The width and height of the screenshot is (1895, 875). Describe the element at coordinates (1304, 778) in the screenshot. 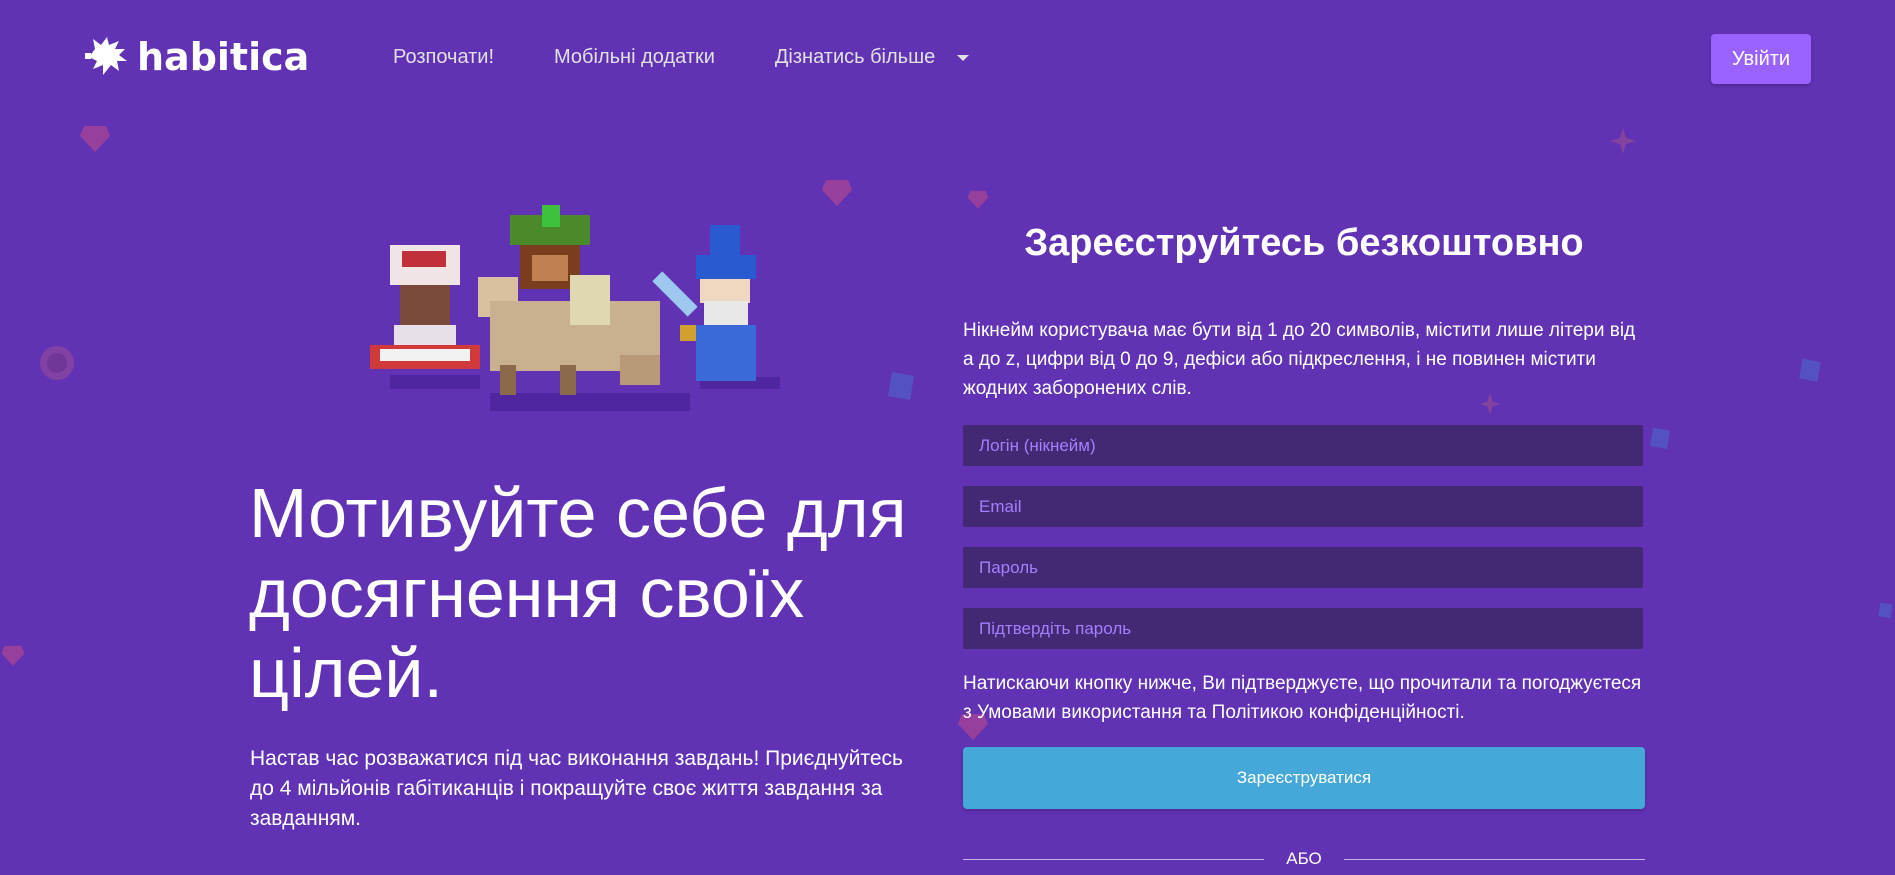

I see `signup-button: Зареєструватися` at that location.